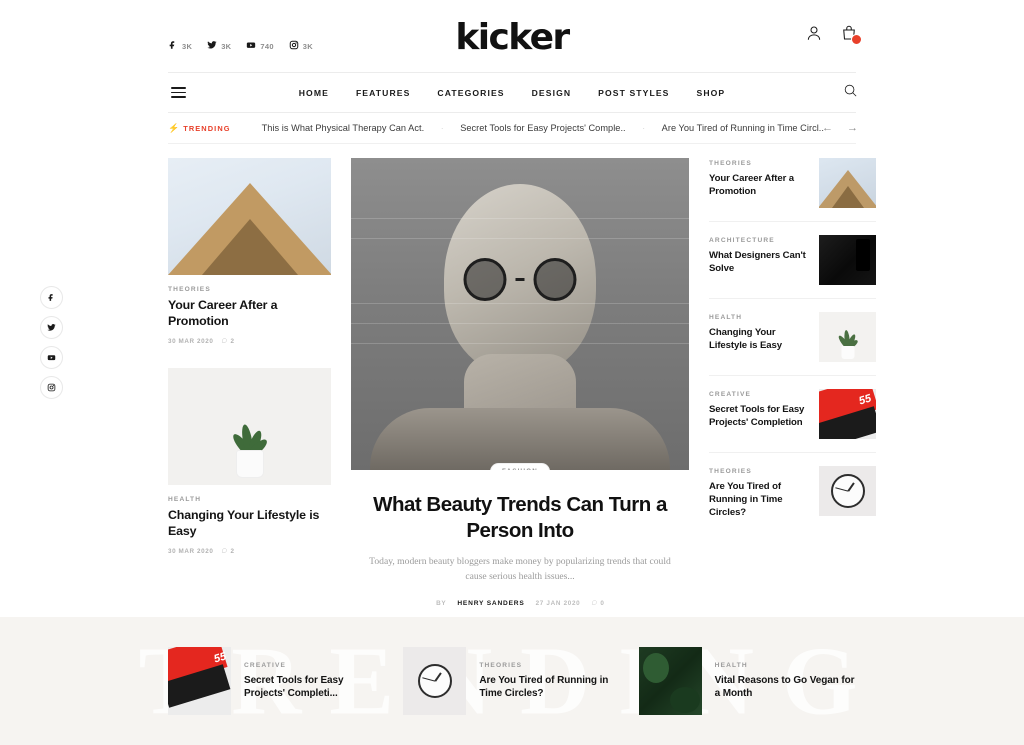 The width and height of the screenshot is (1024, 745). What do you see at coordinates (249, 551) in the screenshot?
I see `article-meta: 30 MAR 2020 2` at bounding box center [249, 551].